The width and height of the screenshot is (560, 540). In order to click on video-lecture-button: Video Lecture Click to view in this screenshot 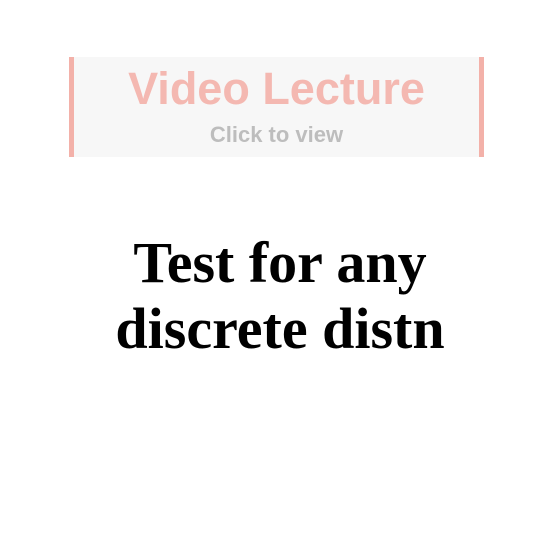, I will do `click(276, 107)`.